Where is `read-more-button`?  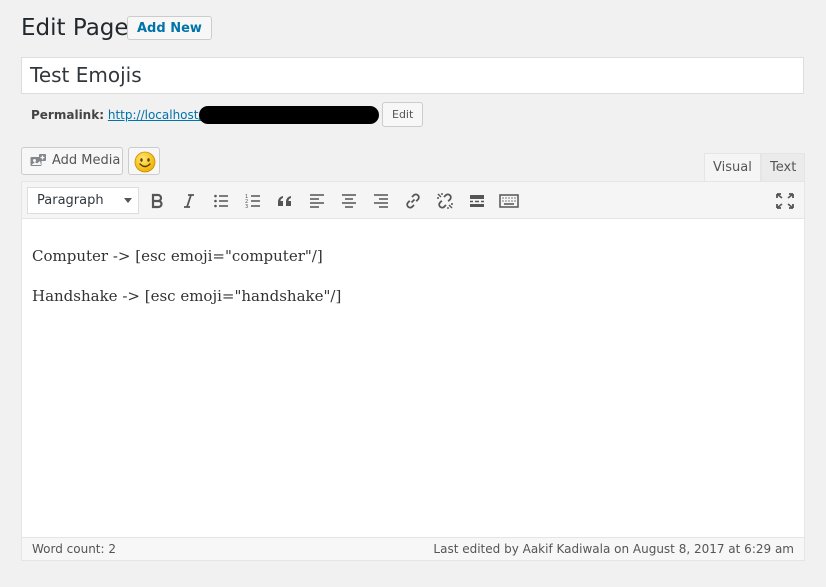
read-more-button is located at coordinates (477, 201).